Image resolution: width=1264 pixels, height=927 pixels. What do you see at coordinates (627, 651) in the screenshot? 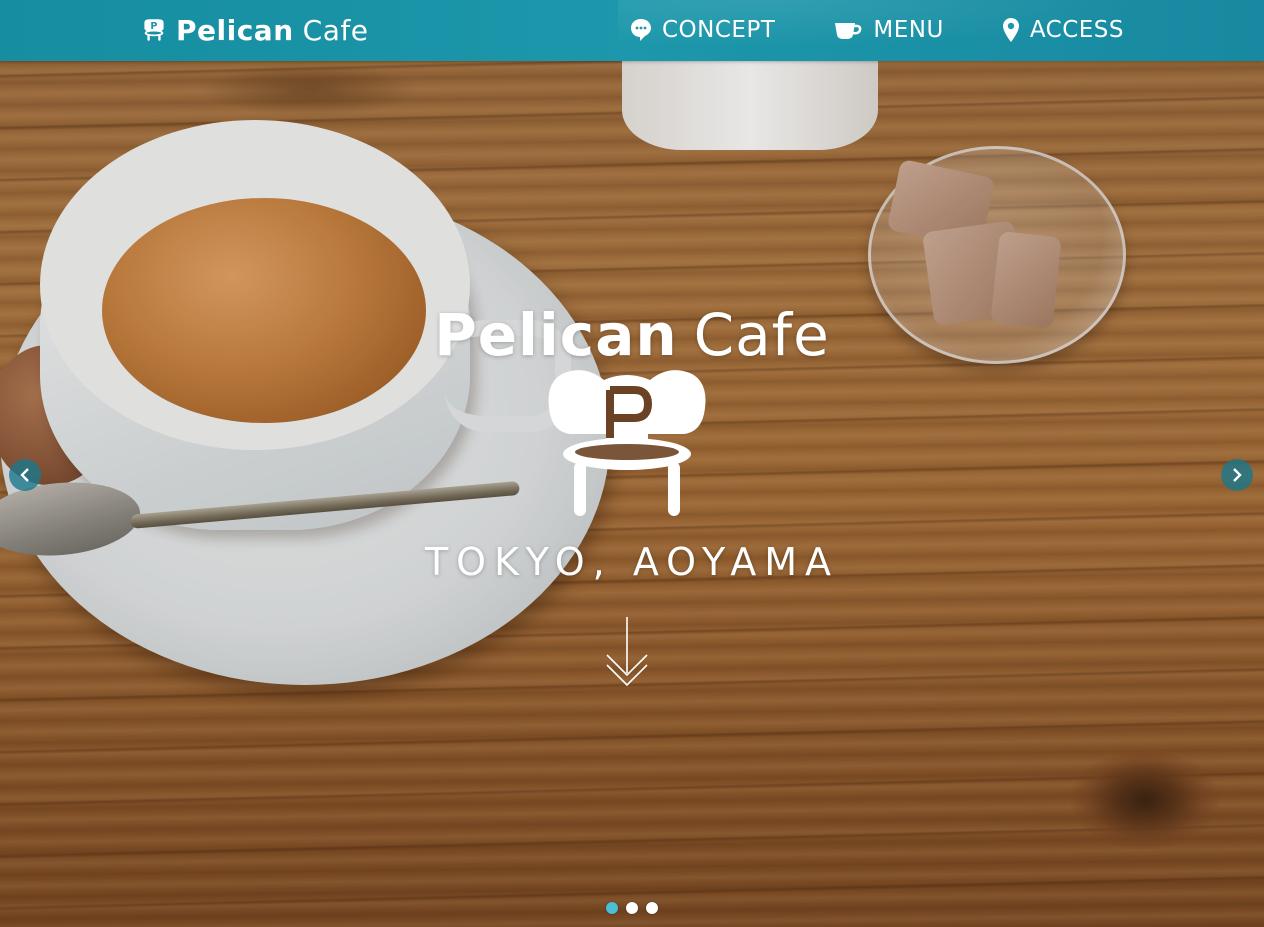
I see `double-chevron-down-arrow-icon` at bounding box center [627, 651].